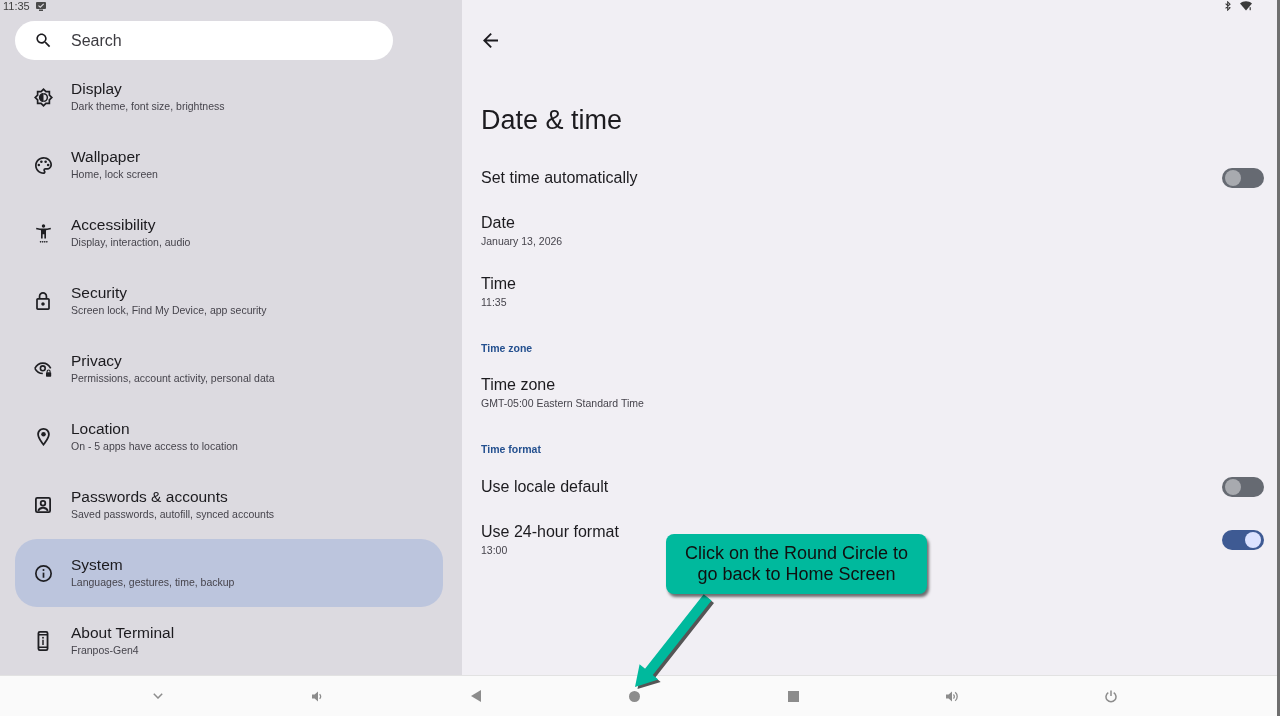 This screenshot has height=716, width=1280. What do you see at coordinates (490, 40) in the screenshot?
I see `back-arrow-icon` at bounding box center [490, 40].